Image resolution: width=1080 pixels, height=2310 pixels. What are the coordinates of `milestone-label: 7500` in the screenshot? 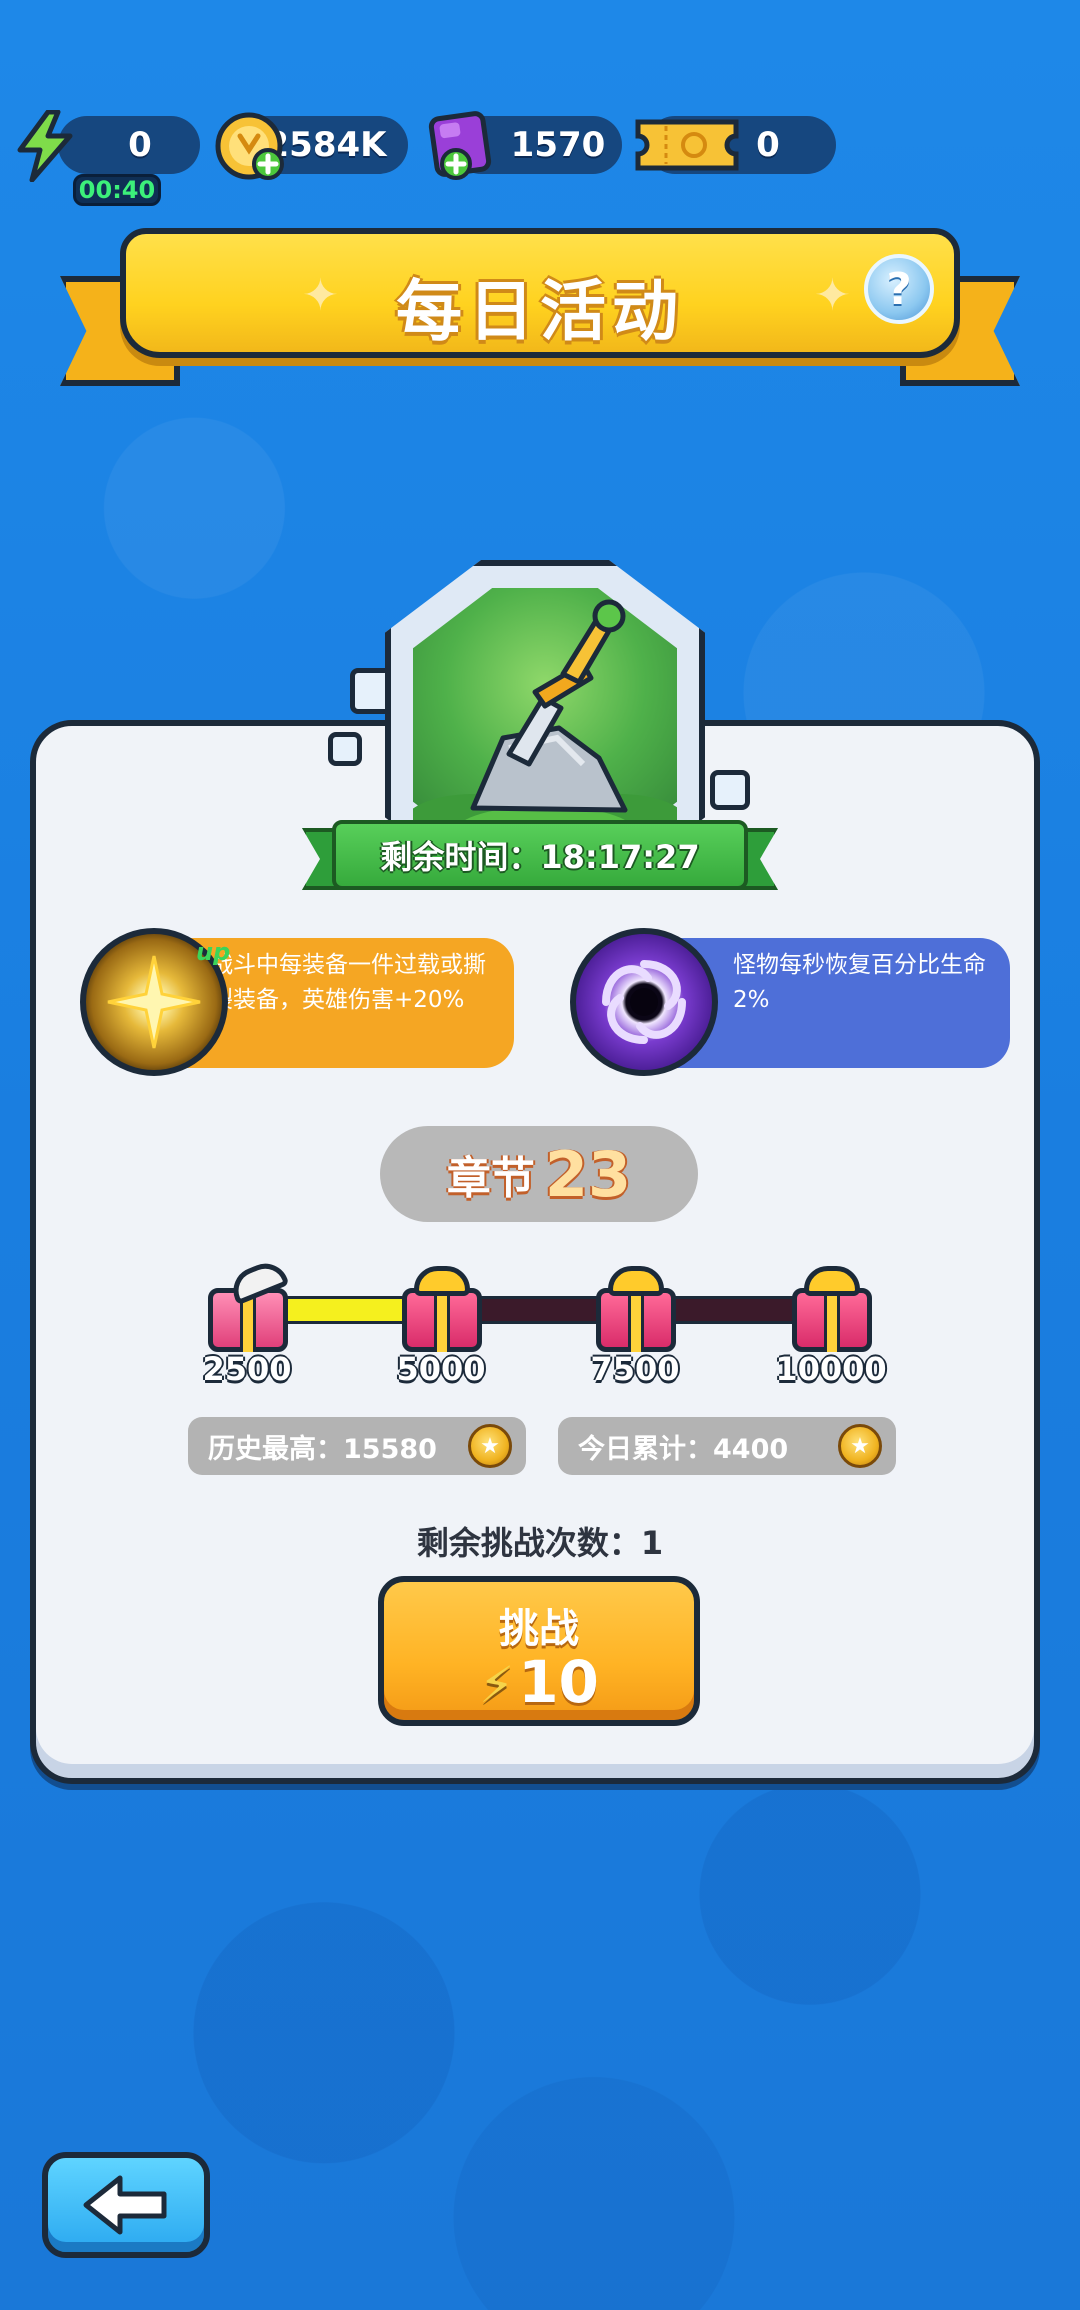 It's located at (635, 1369).